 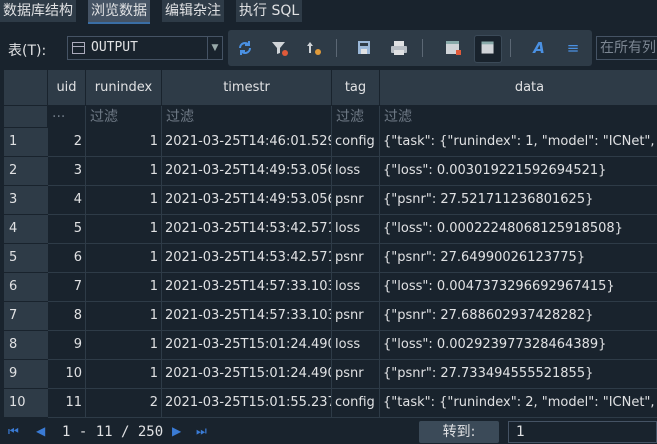 I want to click on column-header-uid: uid, so click(x=67, y=88).